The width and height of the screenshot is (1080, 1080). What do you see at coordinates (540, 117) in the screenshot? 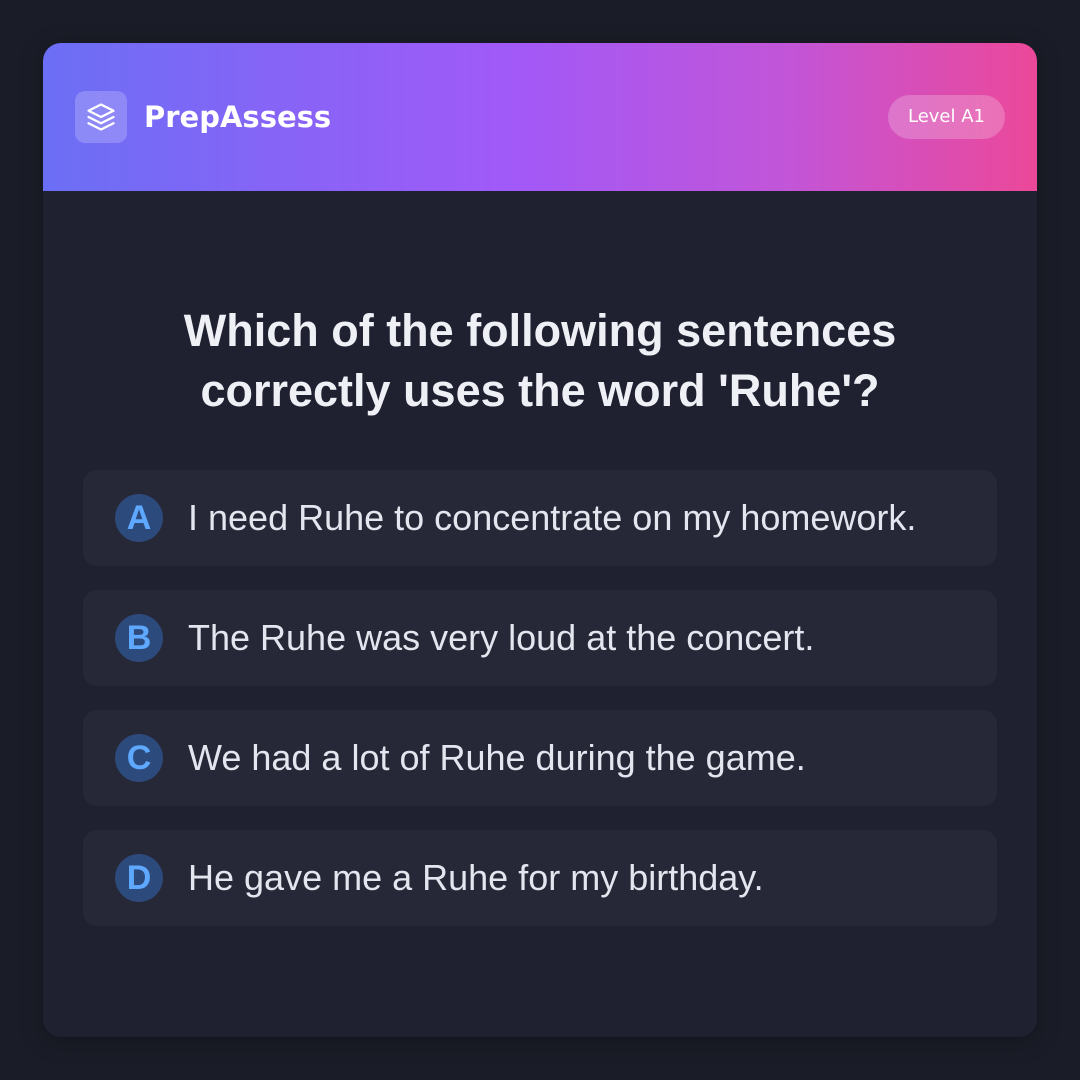
I see `quiz-header: PrepAssess Level A1` at bounding box center [540, 117].